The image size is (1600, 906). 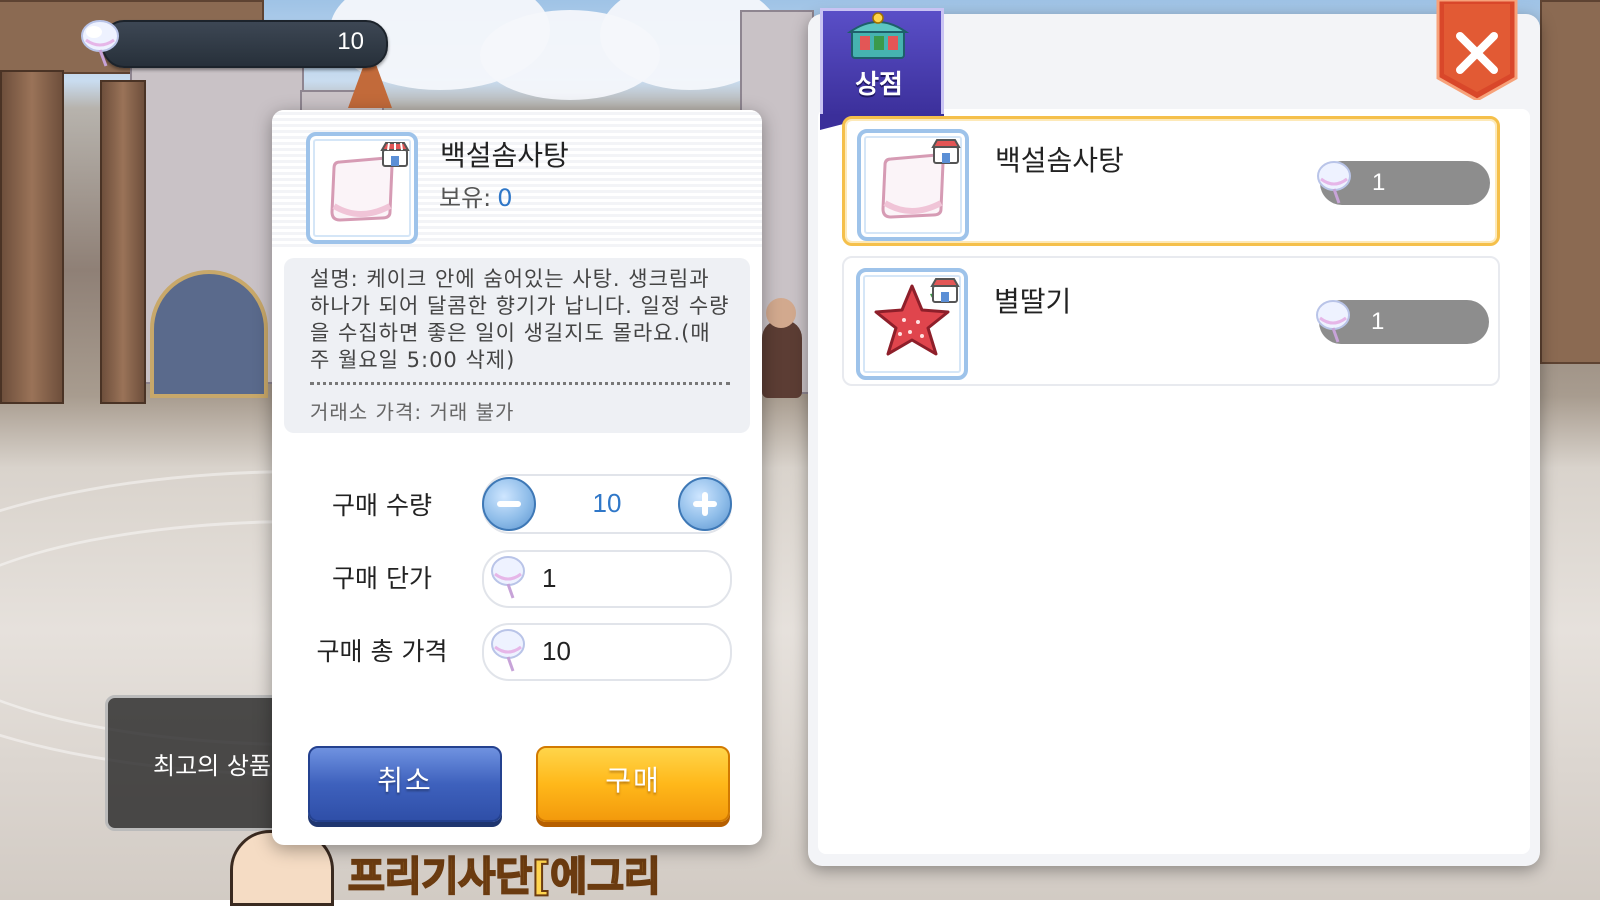 I want to click on total-price-value: 10, so click(x=556, y=651).